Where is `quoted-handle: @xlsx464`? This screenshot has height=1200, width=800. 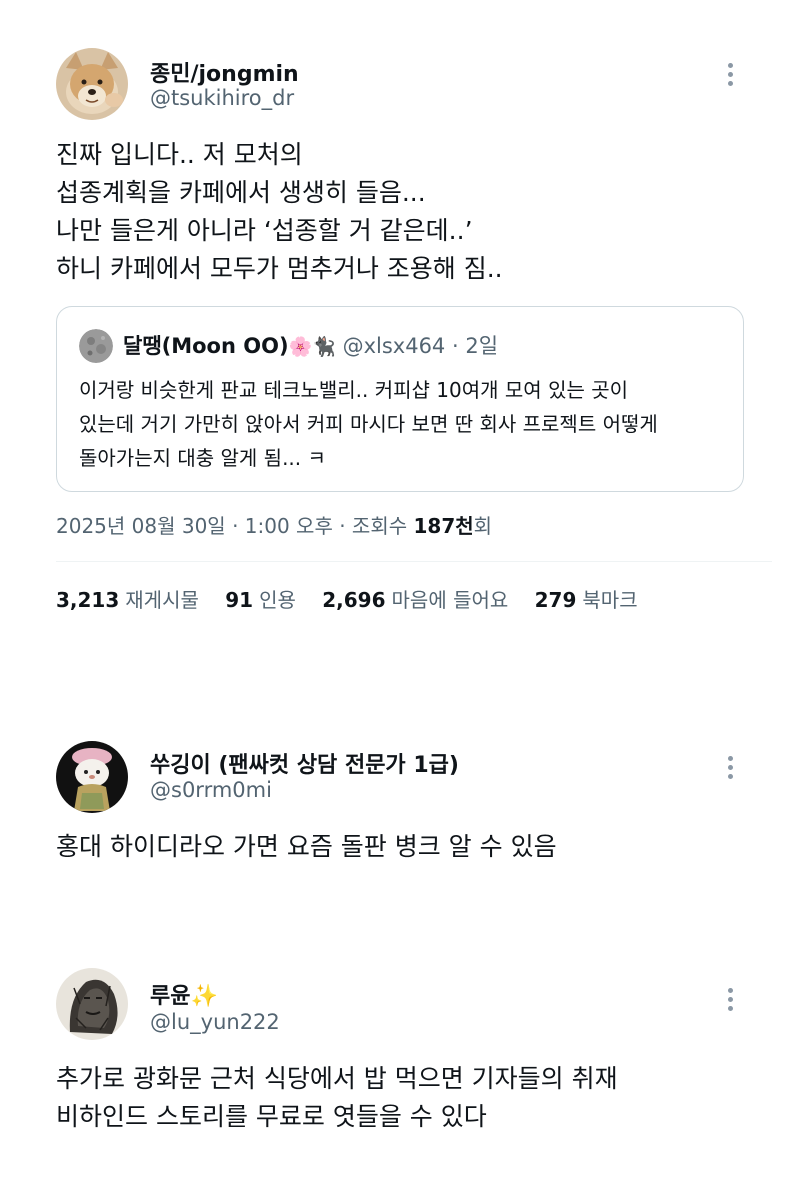 quoted-handle: @xlsx464 is located at coordinates (394, 346).